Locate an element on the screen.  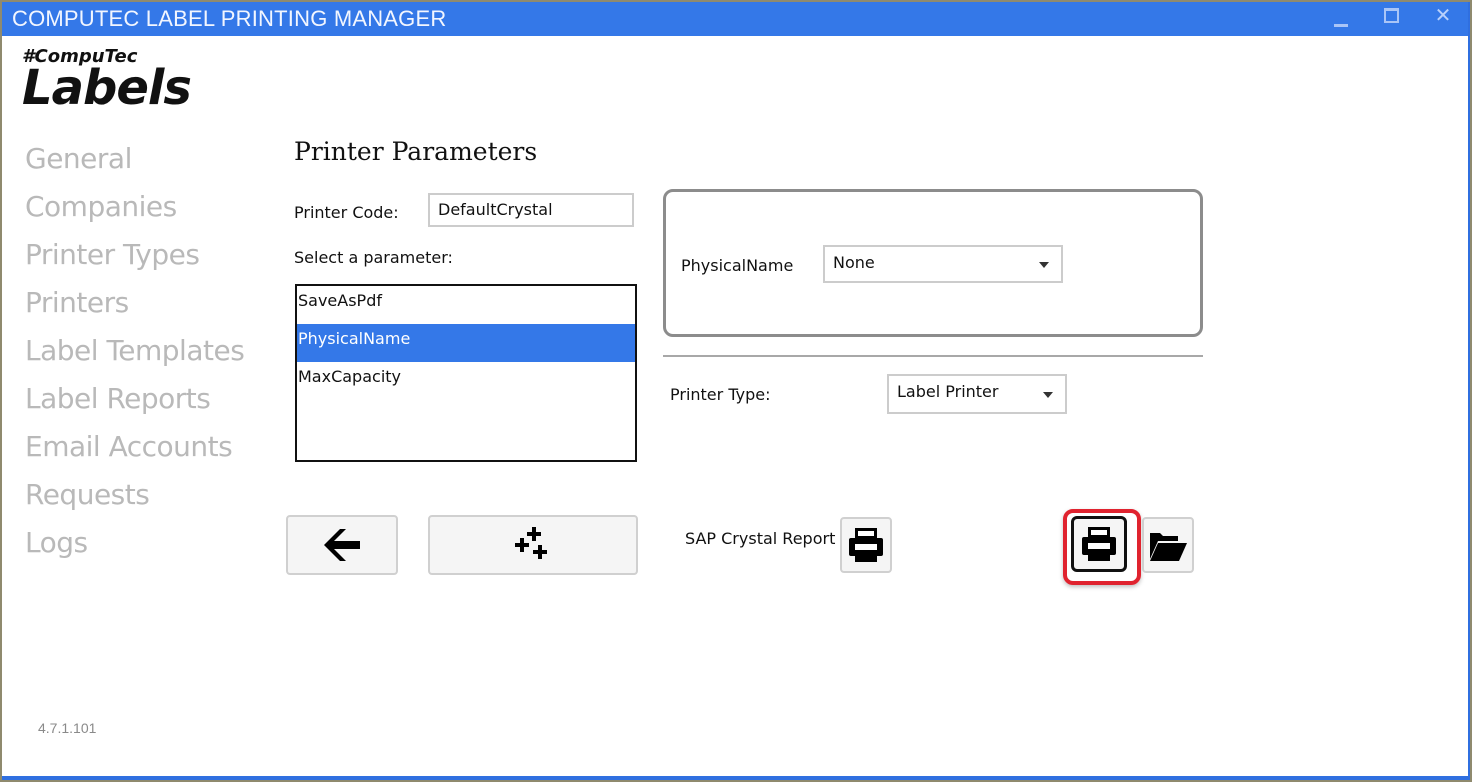
sidebar-item-label-reports: Label Reports is located at coordinates (134, 404).